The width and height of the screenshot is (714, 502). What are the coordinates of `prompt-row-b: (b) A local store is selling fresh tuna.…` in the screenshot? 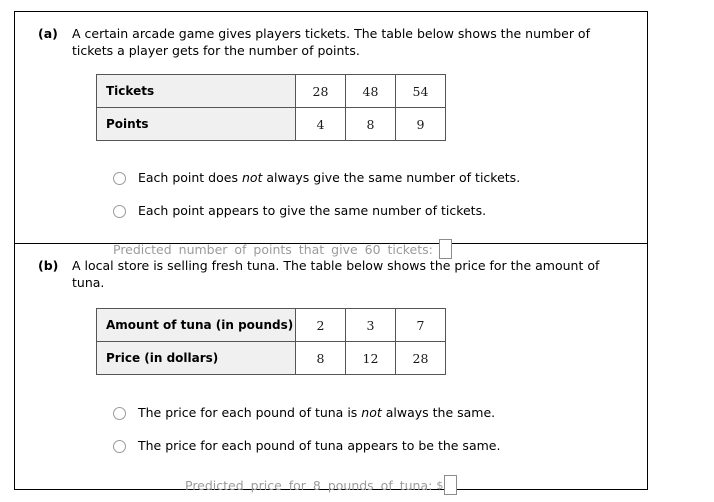 It's located at (331, 267).